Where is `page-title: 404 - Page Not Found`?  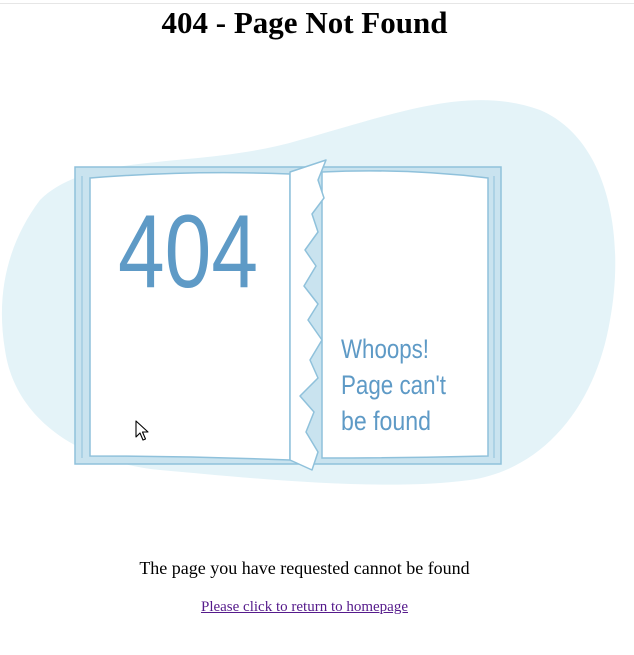 page-title: 404 - Page Not Found is located at coordinates (304, 22).